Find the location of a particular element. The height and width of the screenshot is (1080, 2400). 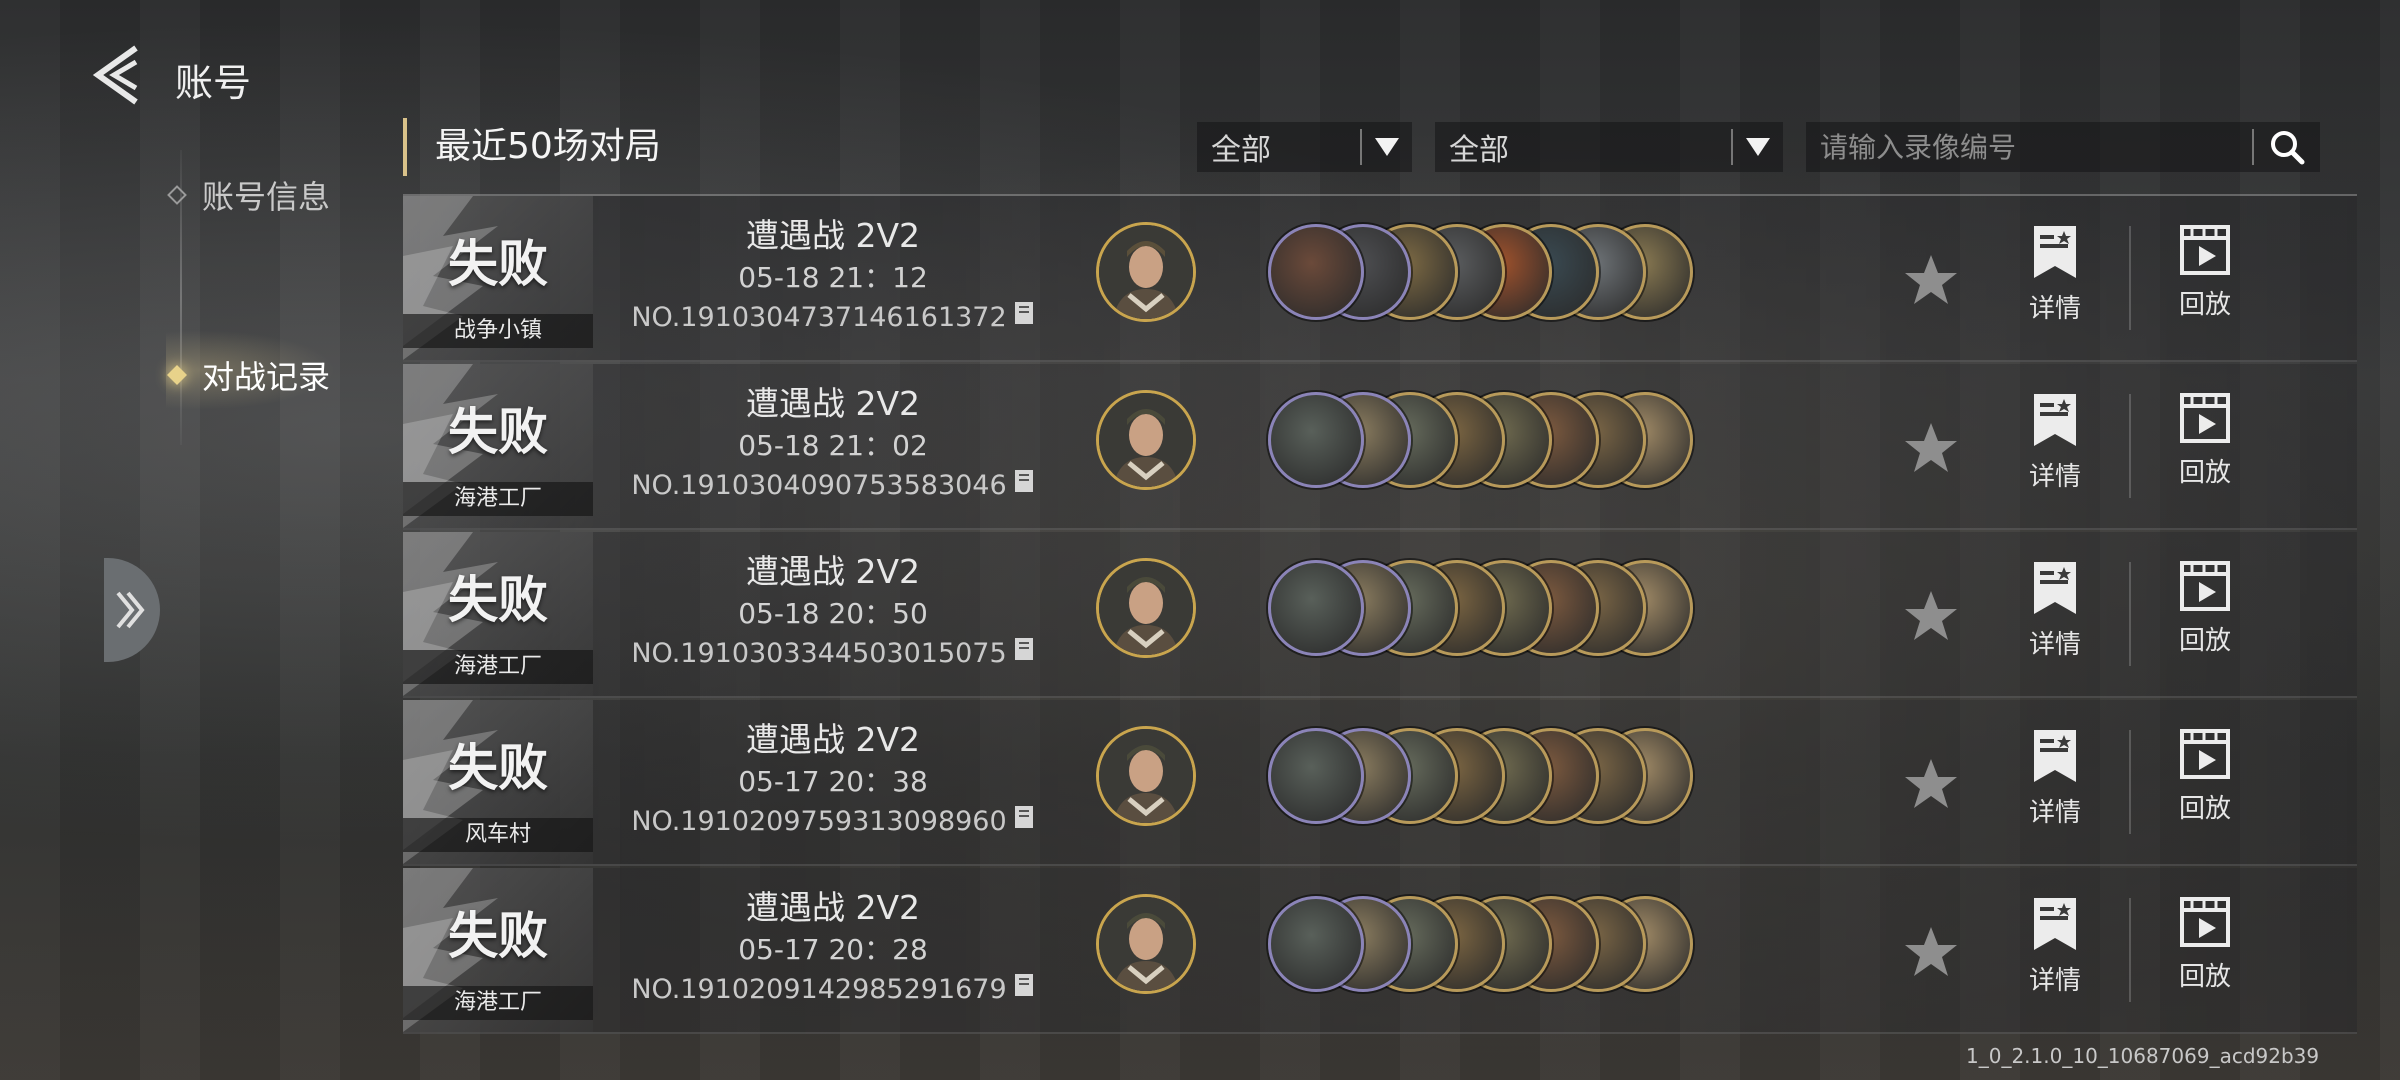

match-number-text: NO.1910304737146161372 is located at coordinates (819, 317).